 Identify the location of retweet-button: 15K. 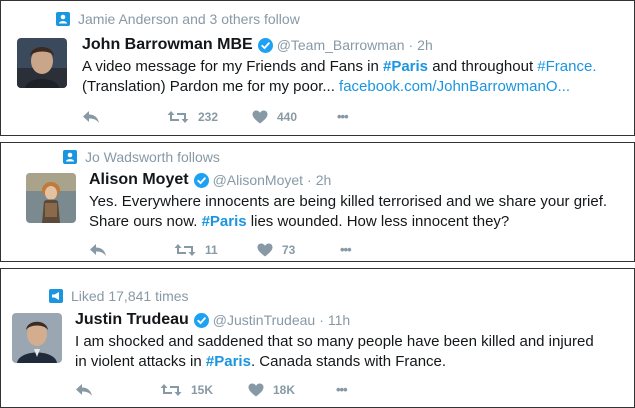
(204, 390).